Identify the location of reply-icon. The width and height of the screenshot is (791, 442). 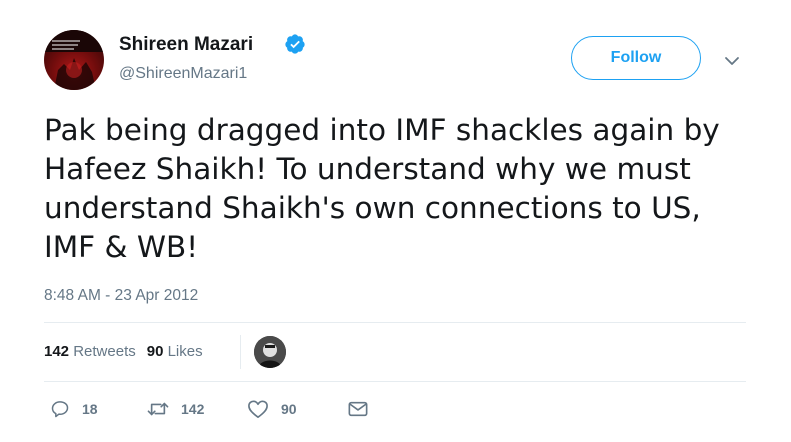
(60, 409).